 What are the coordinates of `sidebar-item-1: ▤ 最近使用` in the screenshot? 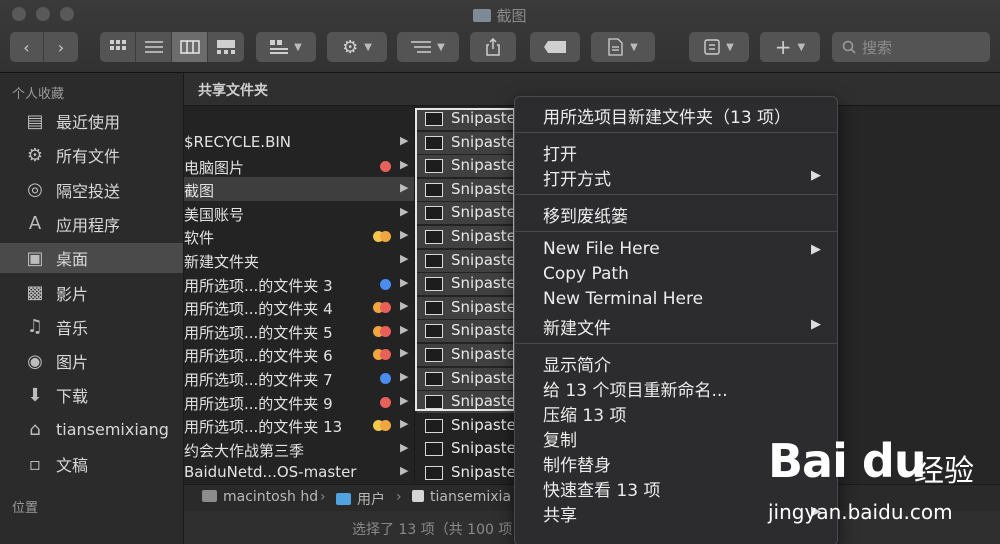 It's located at (91, 121).